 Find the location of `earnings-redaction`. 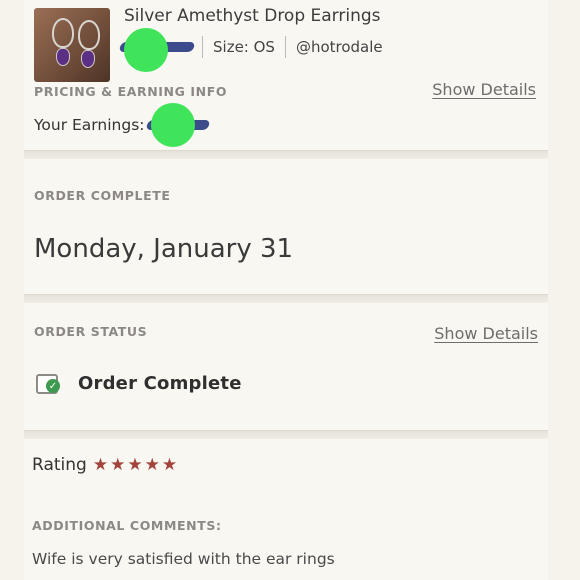

earnings-redaction is located at coordinates (177, 125).